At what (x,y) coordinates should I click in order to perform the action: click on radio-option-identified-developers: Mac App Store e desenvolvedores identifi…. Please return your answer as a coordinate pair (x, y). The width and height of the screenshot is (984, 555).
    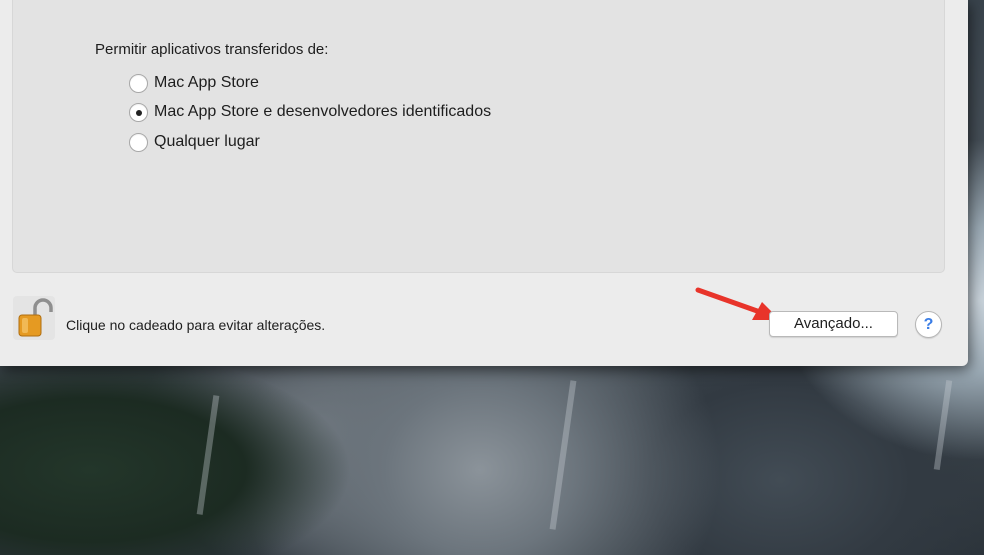
    Looking at the image, I should click on (310, 112).